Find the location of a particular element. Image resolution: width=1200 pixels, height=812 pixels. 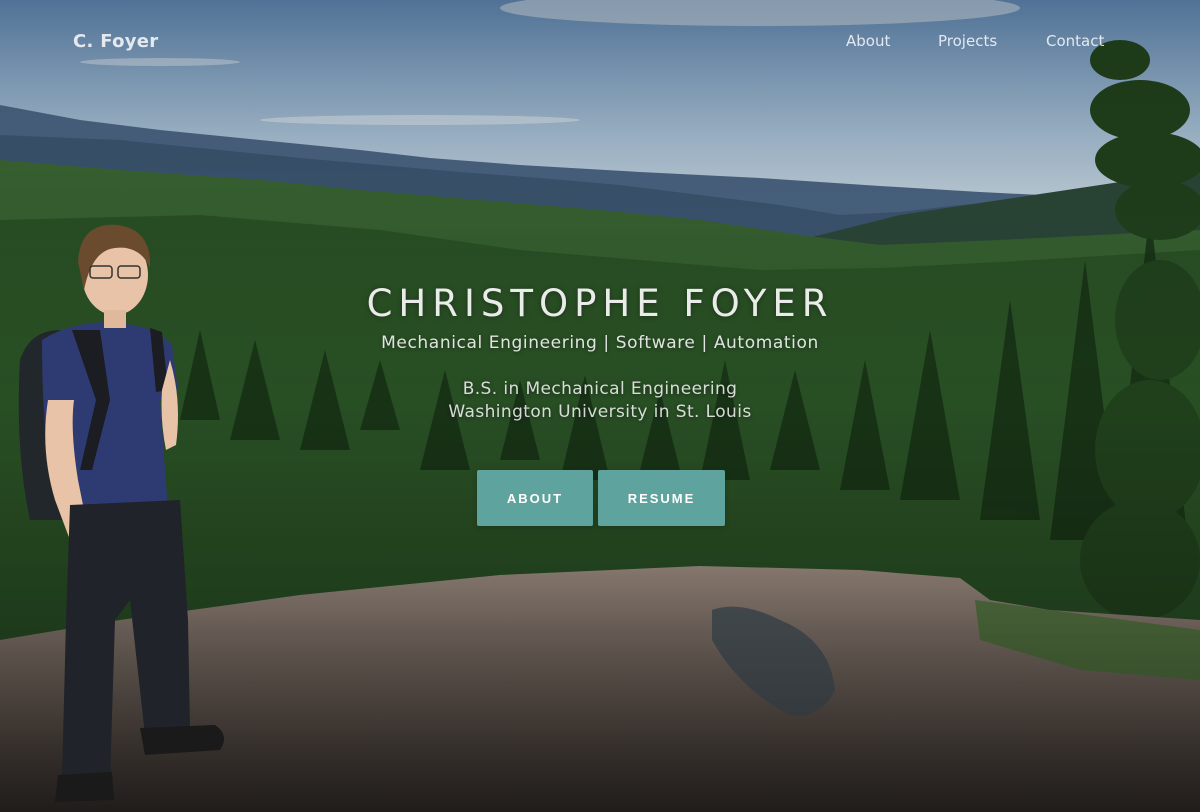

hero-name-heading: CHRISTOPHE FOYER is located at coordinates (600, 303).